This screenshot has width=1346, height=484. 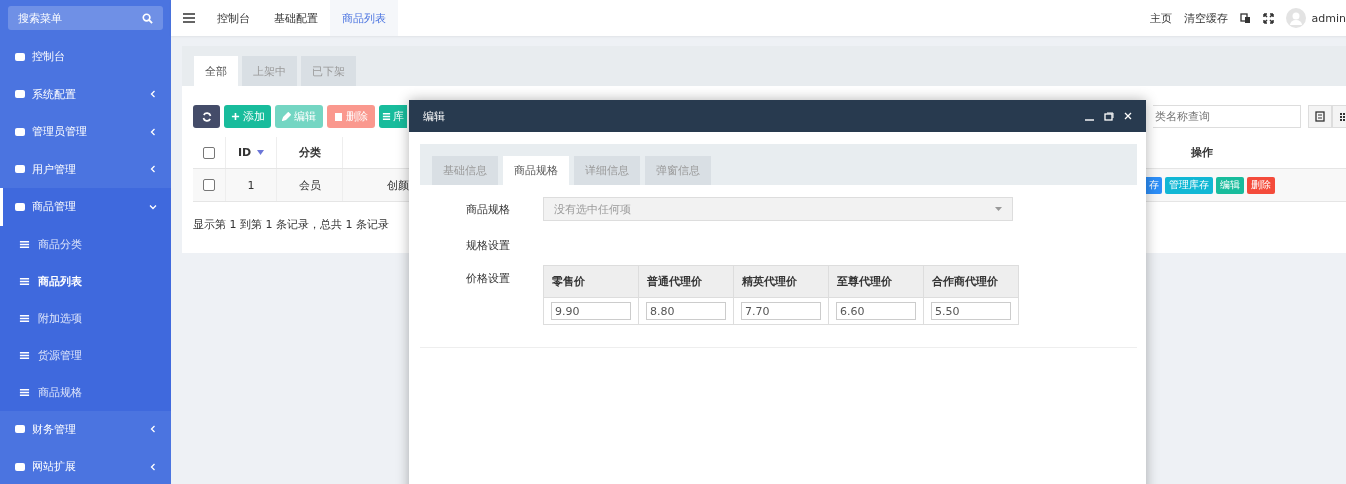 What do you see at coordinates (686, 282) in the screenshot?
I see `column-header: 普通代理价` at bounding box center [686, 282].